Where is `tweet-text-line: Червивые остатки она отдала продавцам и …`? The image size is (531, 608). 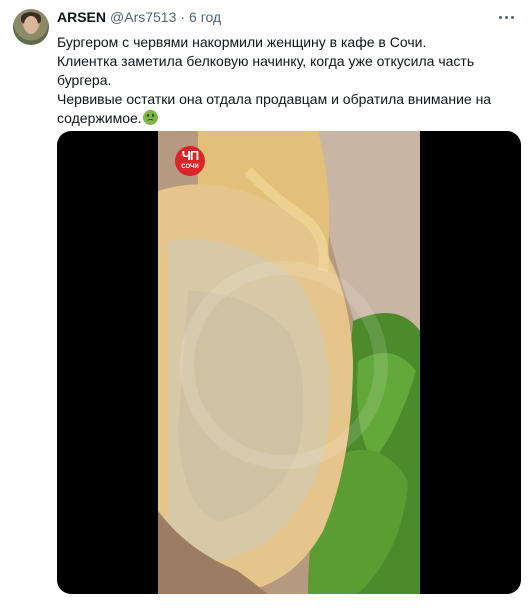 tweet-text-line: Червивые остатки она отдала продавцам и … is located at coordinates (274, 99).